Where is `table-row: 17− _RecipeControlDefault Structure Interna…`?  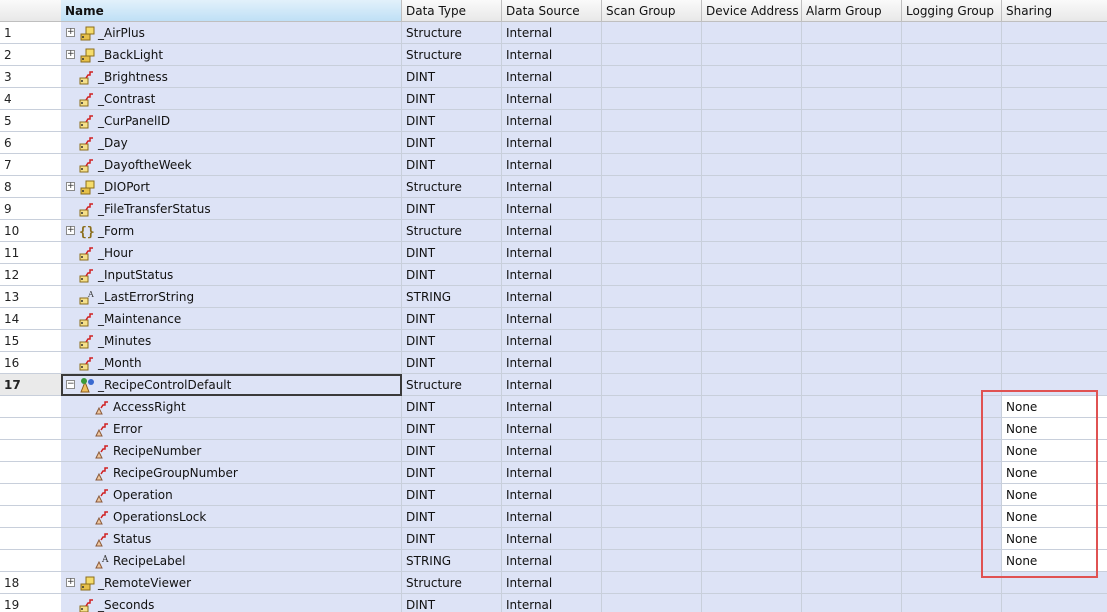 table-row: 17− _RecipeControlDefault Structure Interna… is located at coordinates (553, 385).